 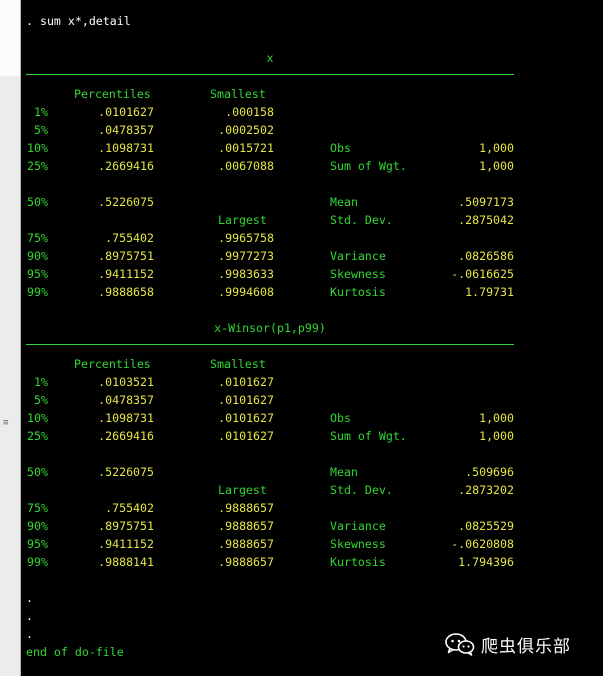 What do you see at coordinates (126, 382) in the screenshot?
I see `pct-value: .0103521` at bounding box center [126, 382].